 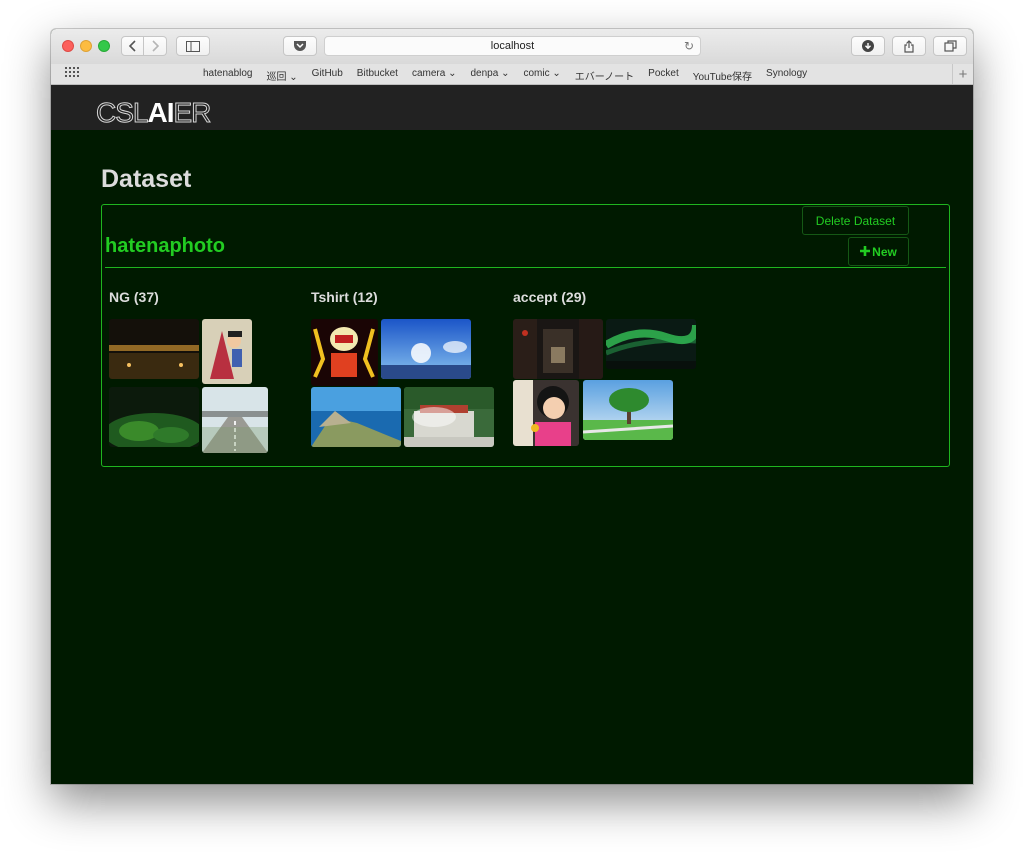 I want to click on add-bookmark-icon: +, so click(x=962, y=74).